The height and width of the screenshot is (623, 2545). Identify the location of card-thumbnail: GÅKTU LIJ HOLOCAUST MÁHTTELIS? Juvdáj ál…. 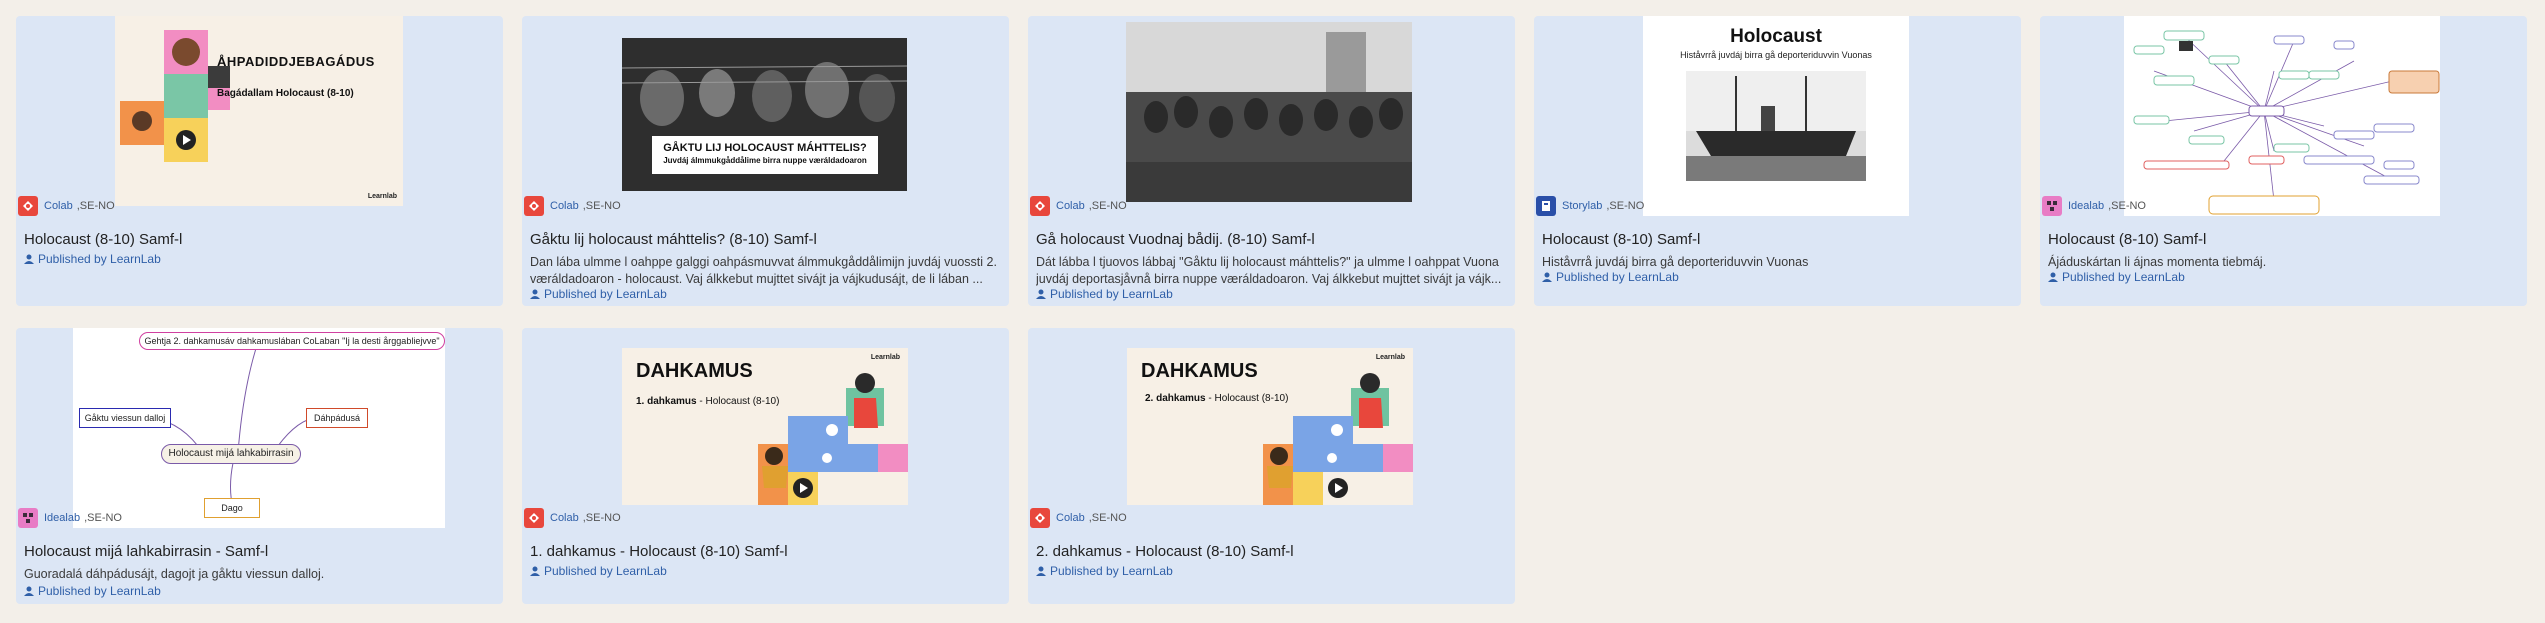
(765, 116).